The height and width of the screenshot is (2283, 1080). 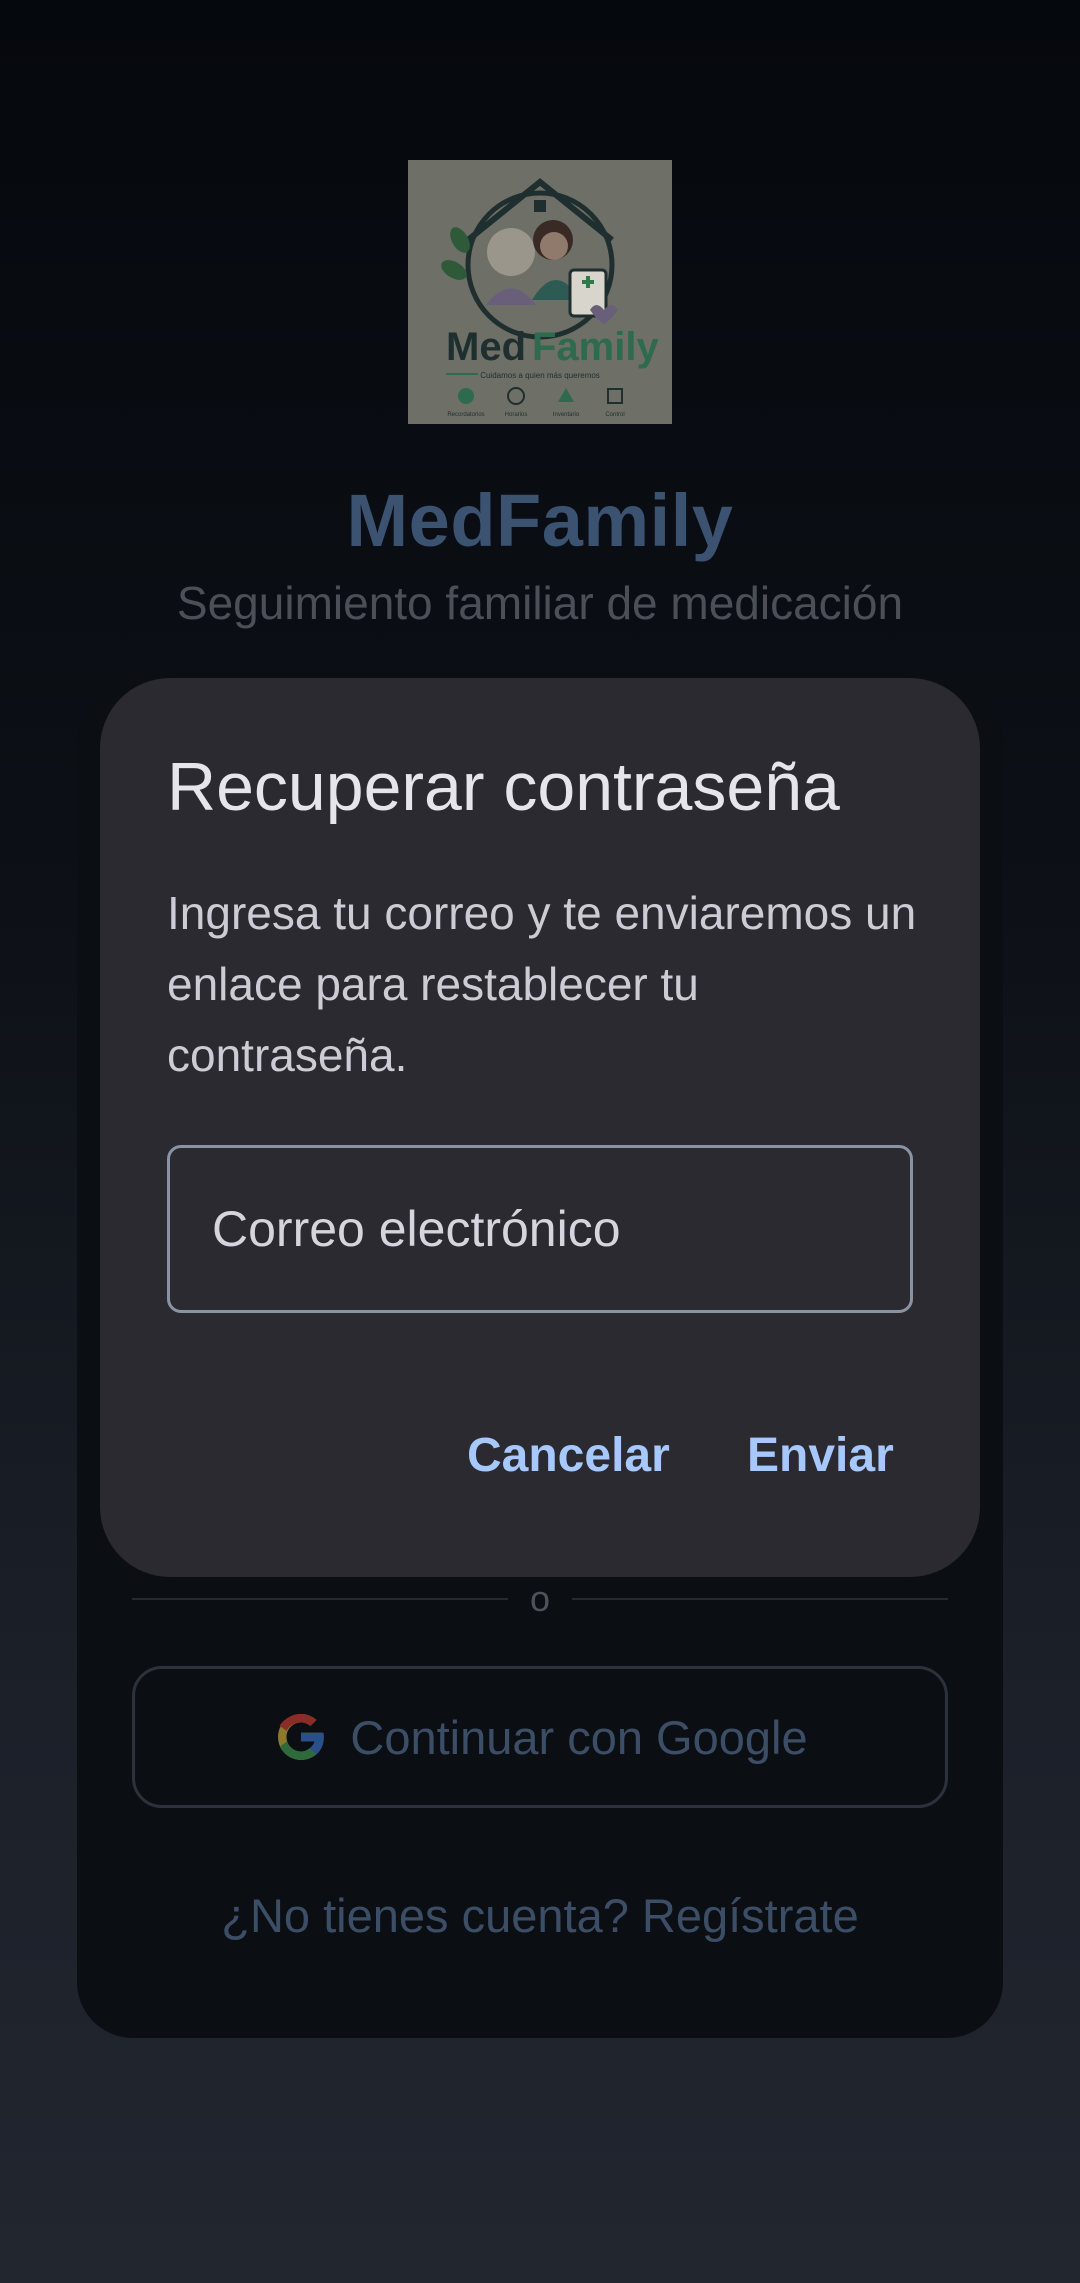 I want to click on email-input-placeholder: Correo electrónico, so click(x=416, y=1229).